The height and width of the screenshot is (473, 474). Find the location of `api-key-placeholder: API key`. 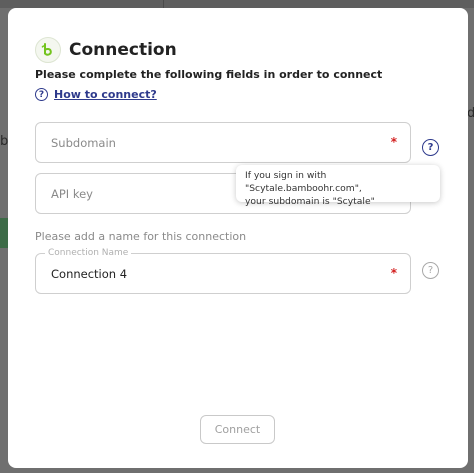

api-key-placeholder: API key is located at coordinates (72, 194).